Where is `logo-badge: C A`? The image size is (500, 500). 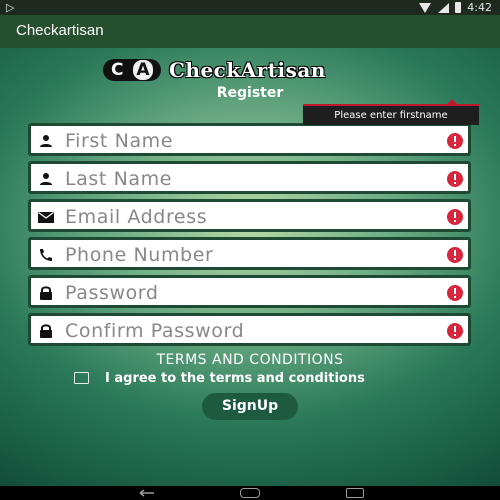 logo-badge: C A is located at coordinates (132, 70).